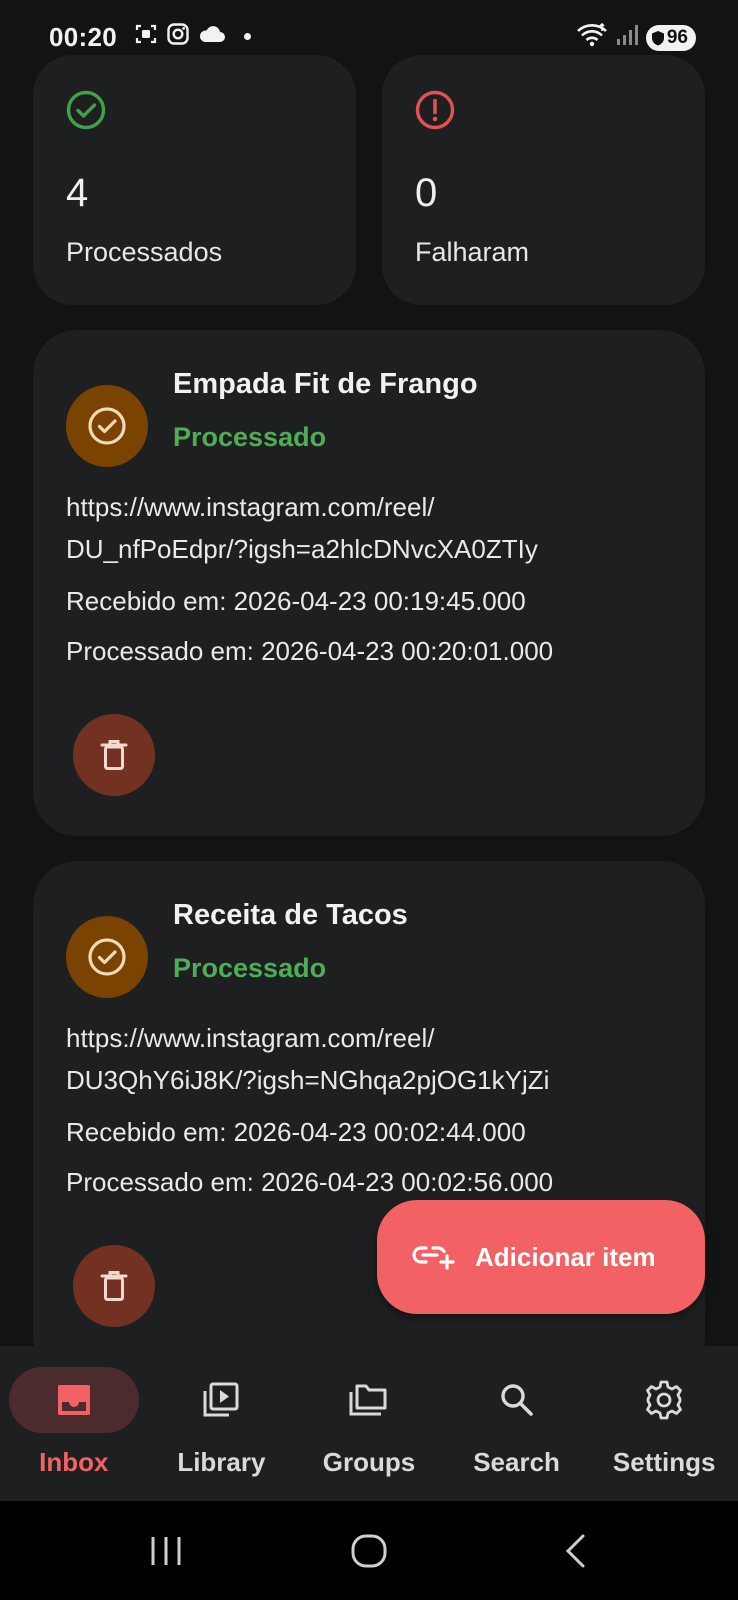 This screenshot has width=738, height=1600. I want to click on nav-item-groups: Groups, so click(369, 1423).